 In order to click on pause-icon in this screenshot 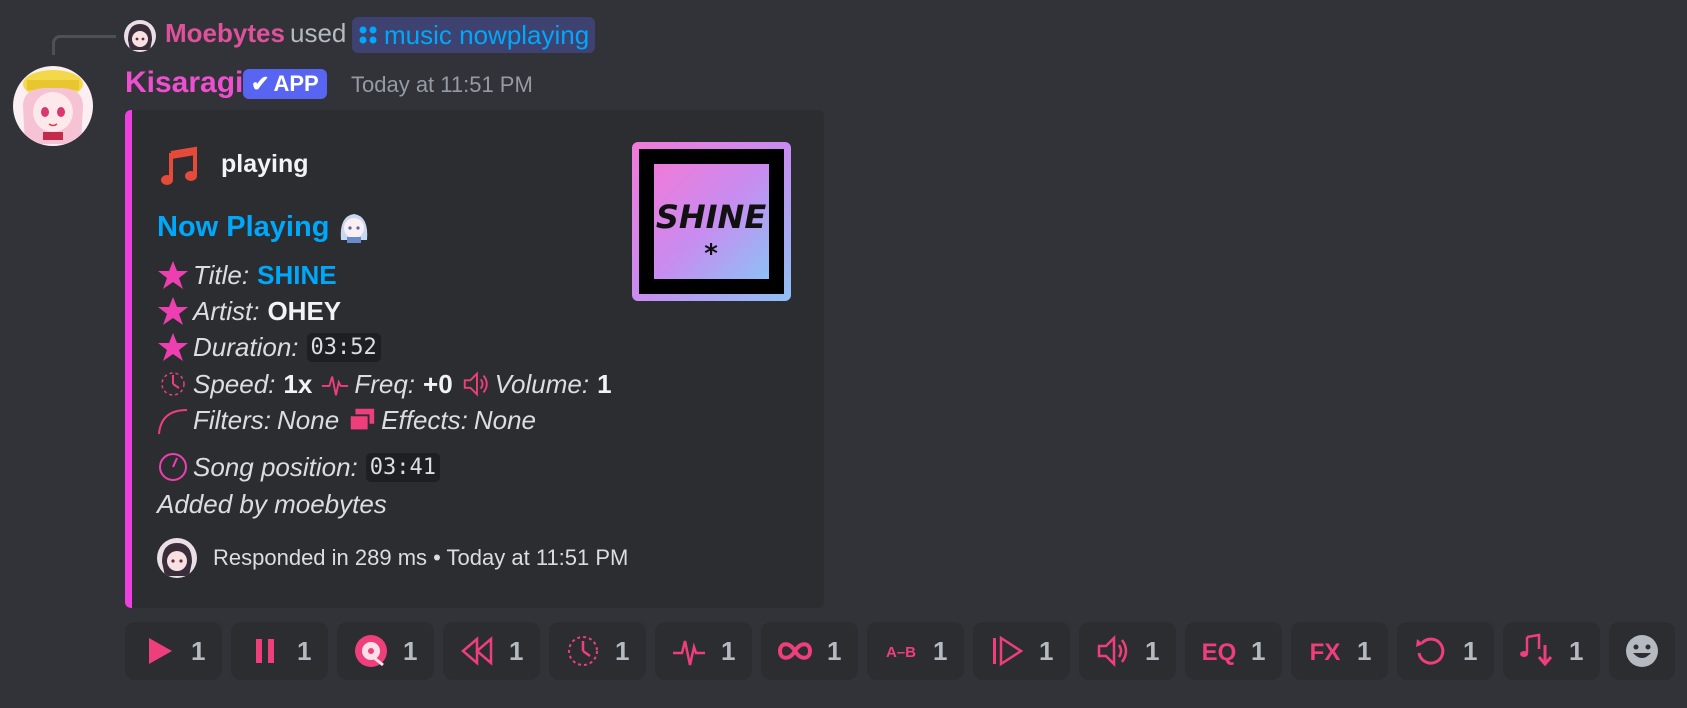, I will do `click(265, 651)`.